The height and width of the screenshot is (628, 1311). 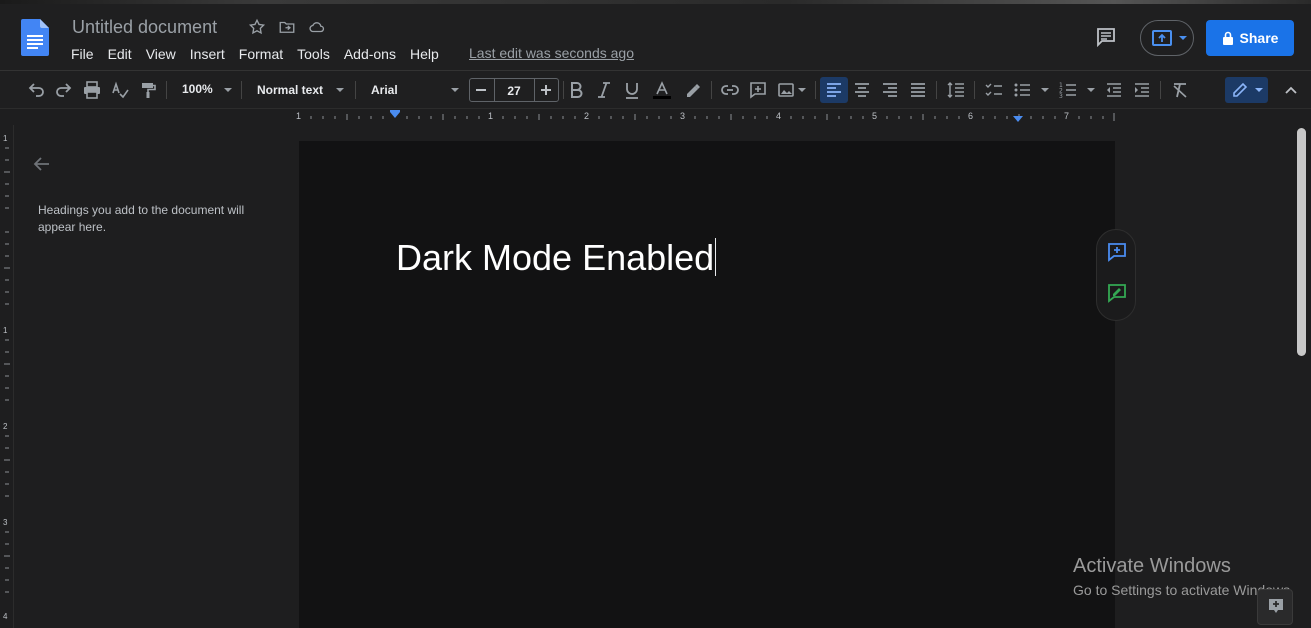 I want to click on decrease-indent-icon, so click(x=1114, y=90).